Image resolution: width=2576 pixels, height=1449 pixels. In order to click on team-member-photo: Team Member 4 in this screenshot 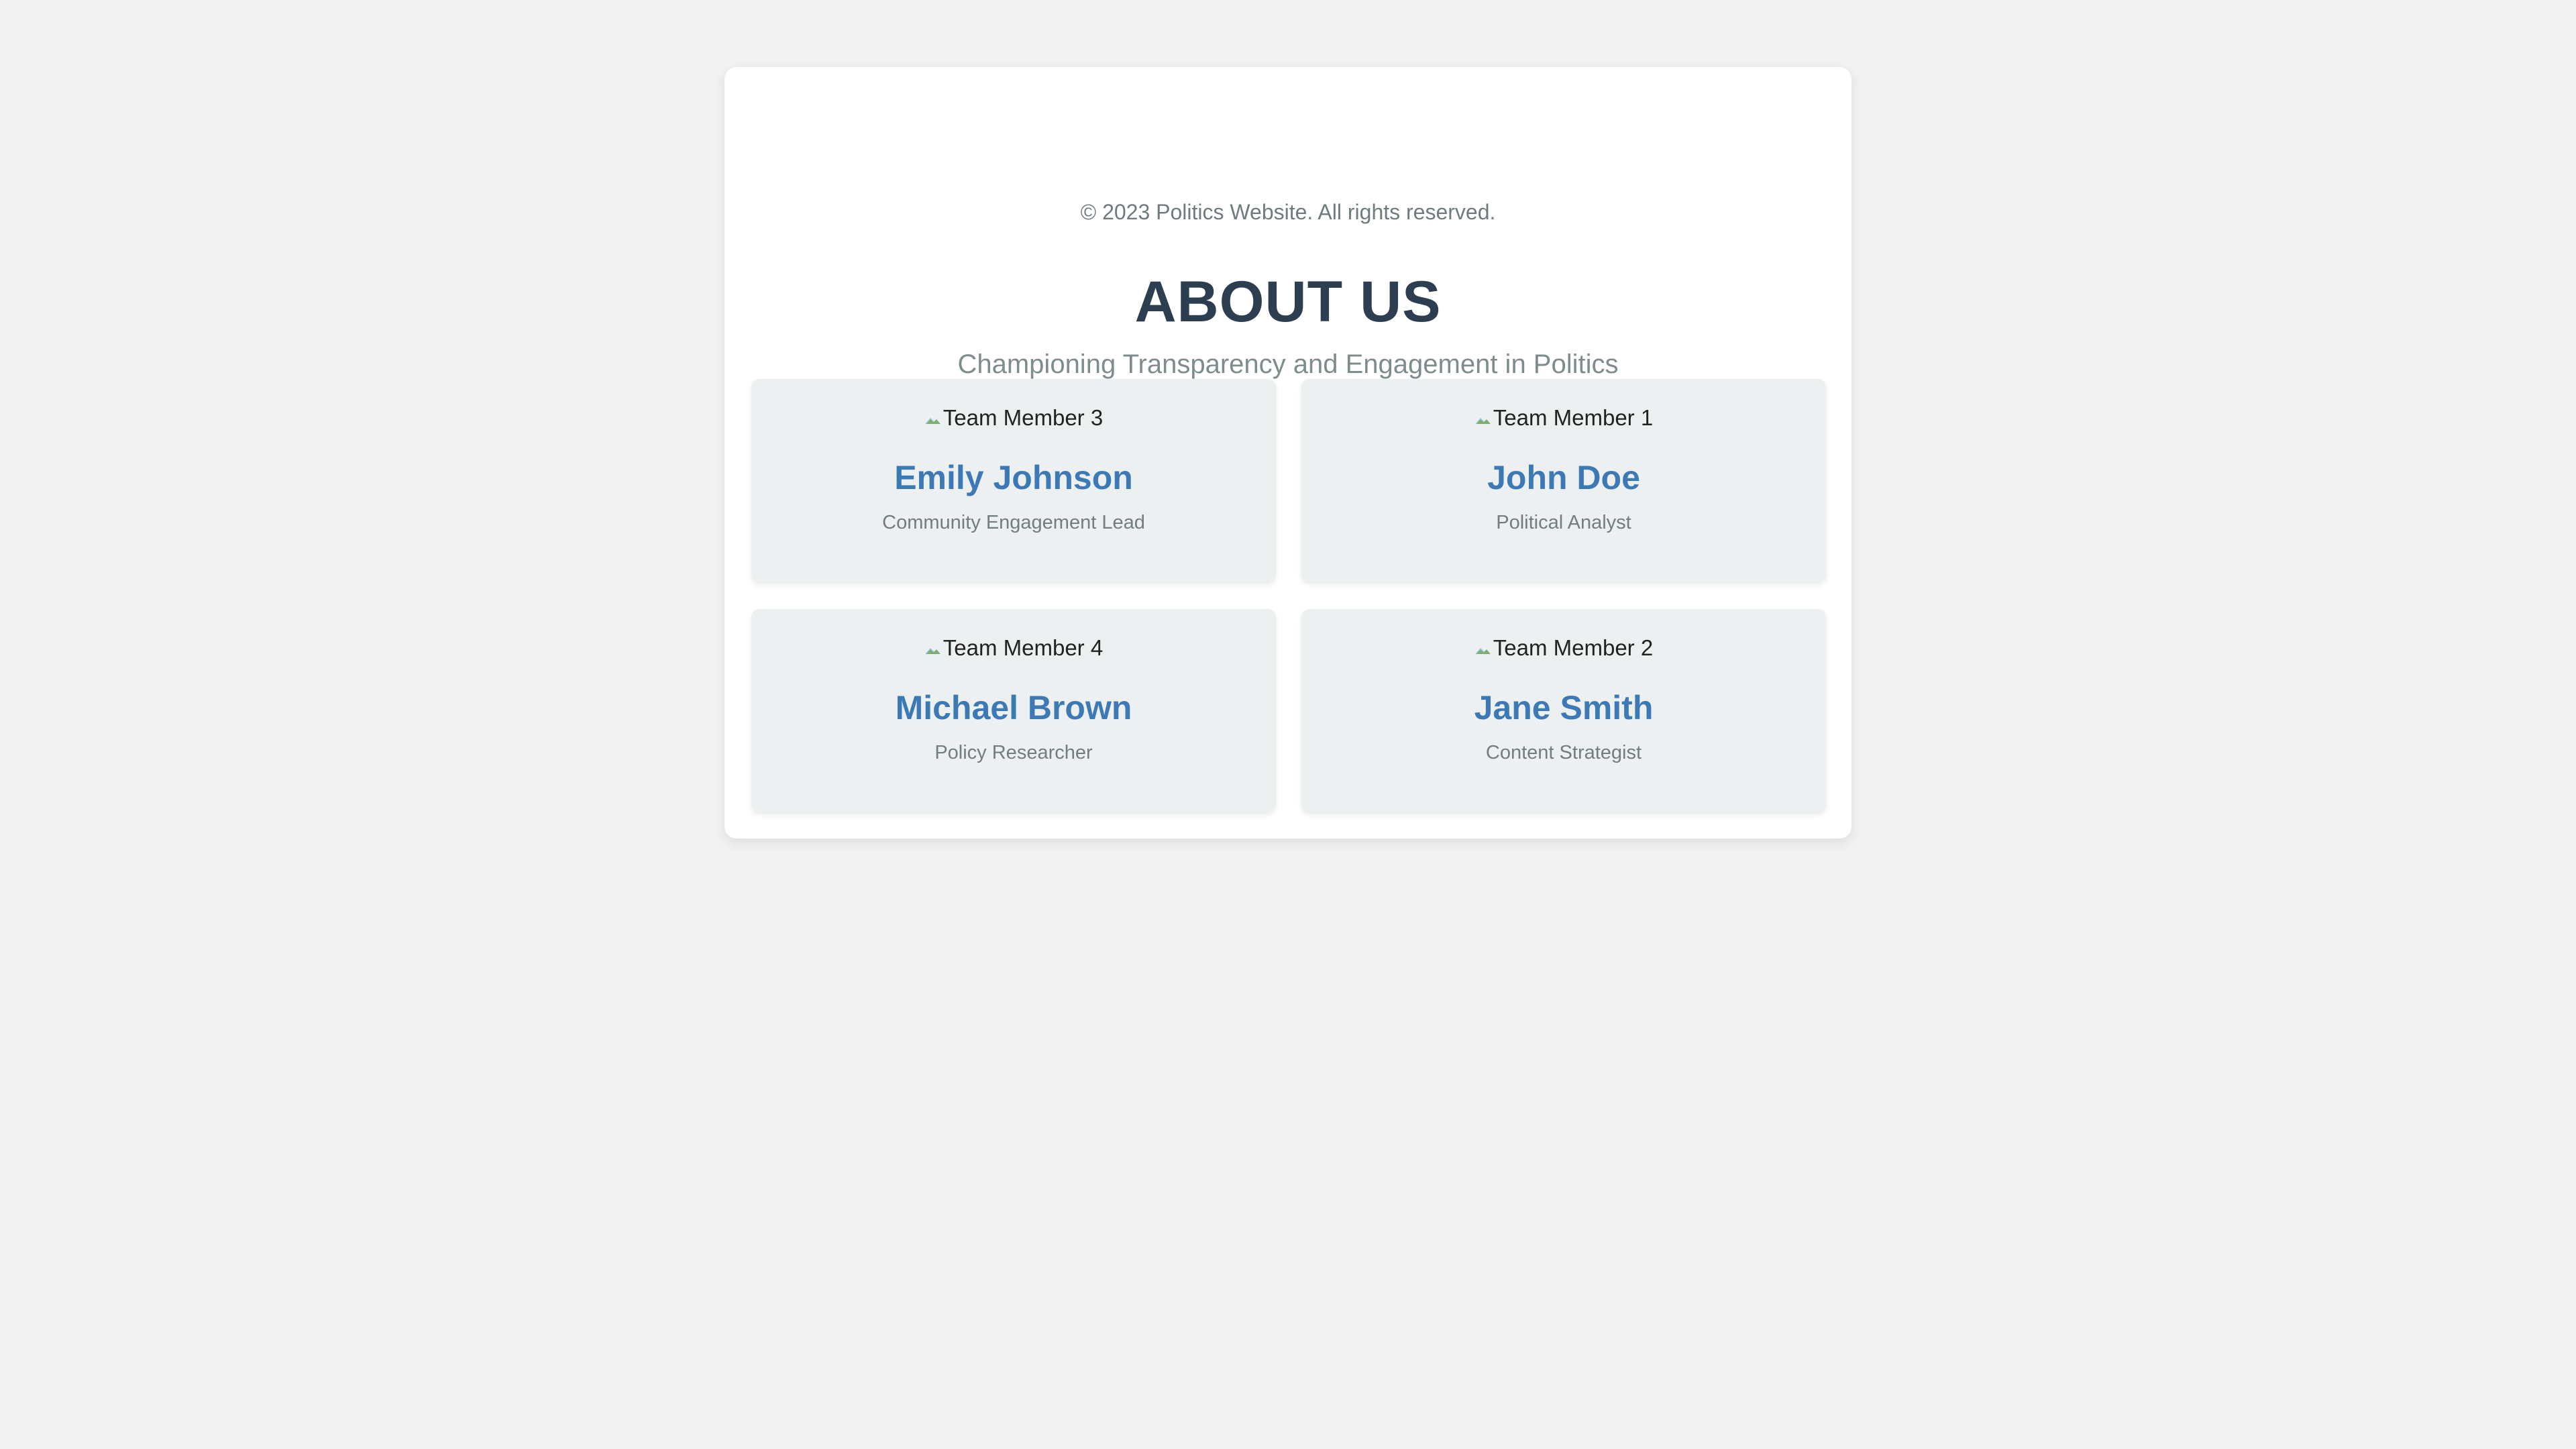, I will do `click(1013, 648)`.